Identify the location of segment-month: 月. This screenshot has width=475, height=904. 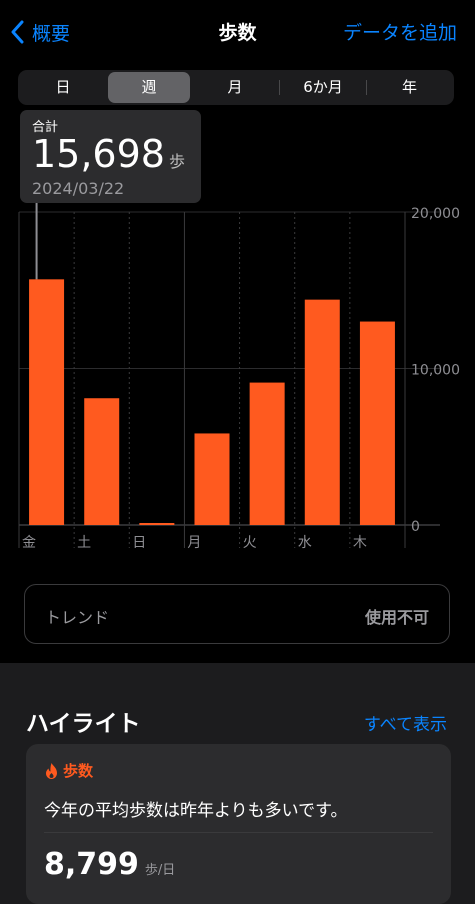
(235, 87).